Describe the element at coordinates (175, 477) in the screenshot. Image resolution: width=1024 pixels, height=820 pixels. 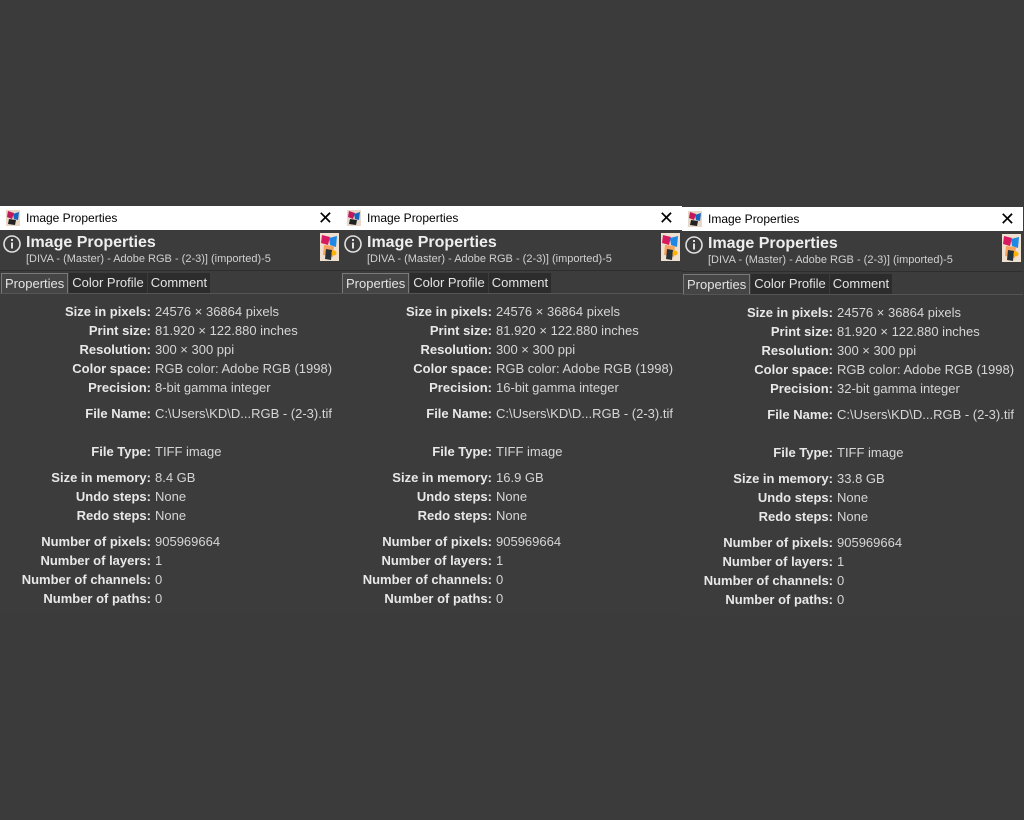
I see `property-value: 8.4 GB` at that location.